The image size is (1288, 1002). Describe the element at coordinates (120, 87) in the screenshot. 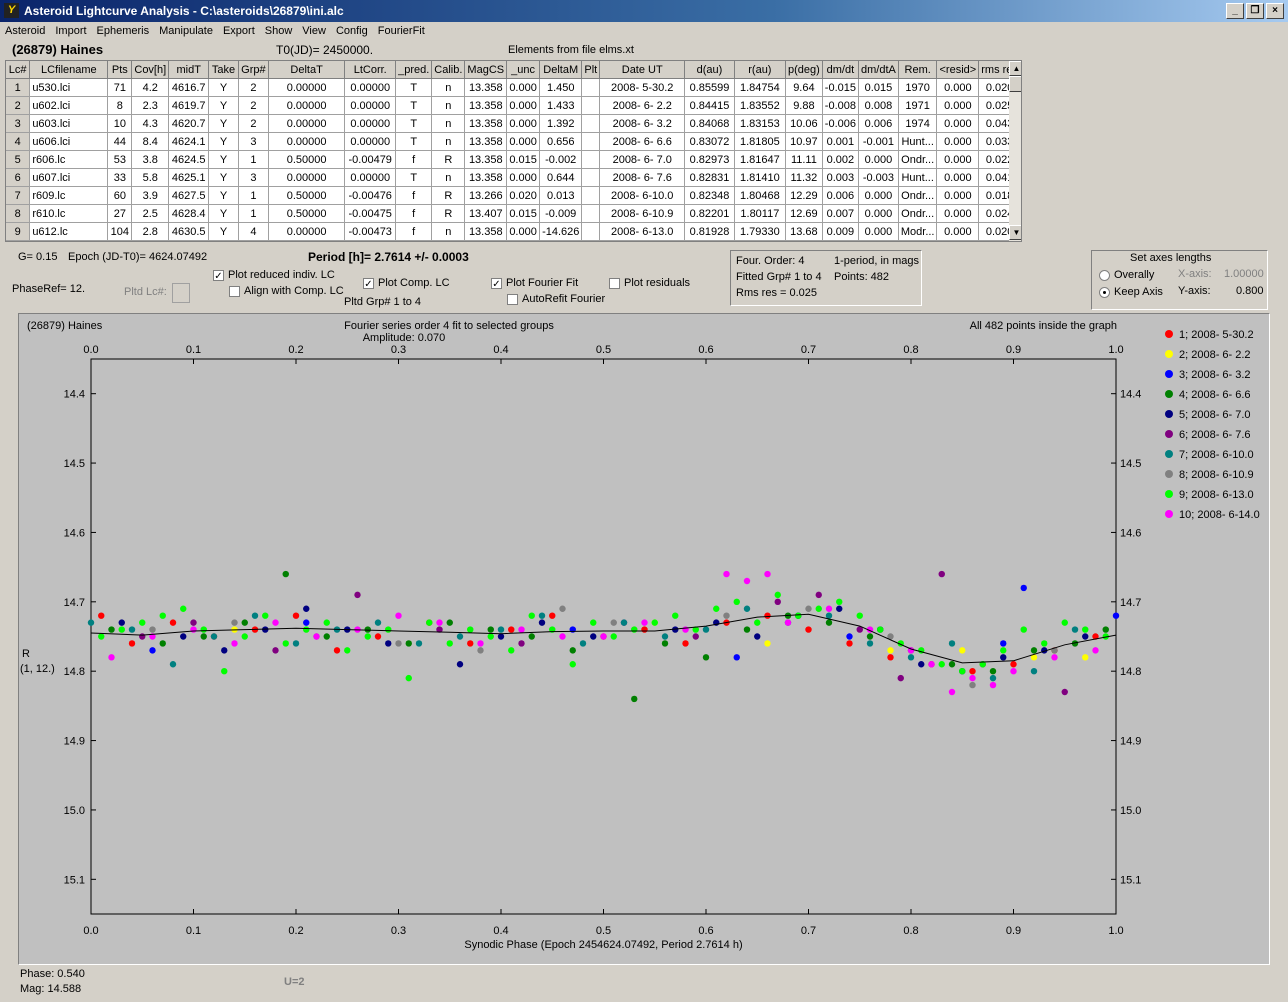

I see `table-cell: 71` at that location.